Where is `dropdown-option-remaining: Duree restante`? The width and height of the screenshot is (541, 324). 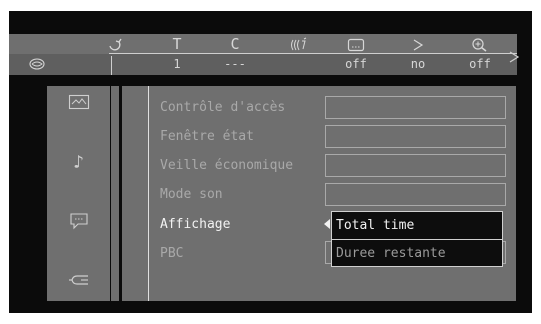
dropdown-option-remaining: Duree restante is located at coordinates (391, 254).